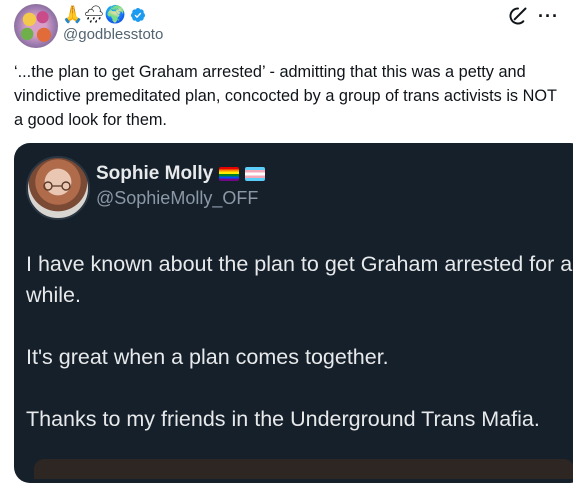  What do you see at coordinates (36, 26) in the screenshot?
I see `author-avatar` at bounding box center [36, 26].